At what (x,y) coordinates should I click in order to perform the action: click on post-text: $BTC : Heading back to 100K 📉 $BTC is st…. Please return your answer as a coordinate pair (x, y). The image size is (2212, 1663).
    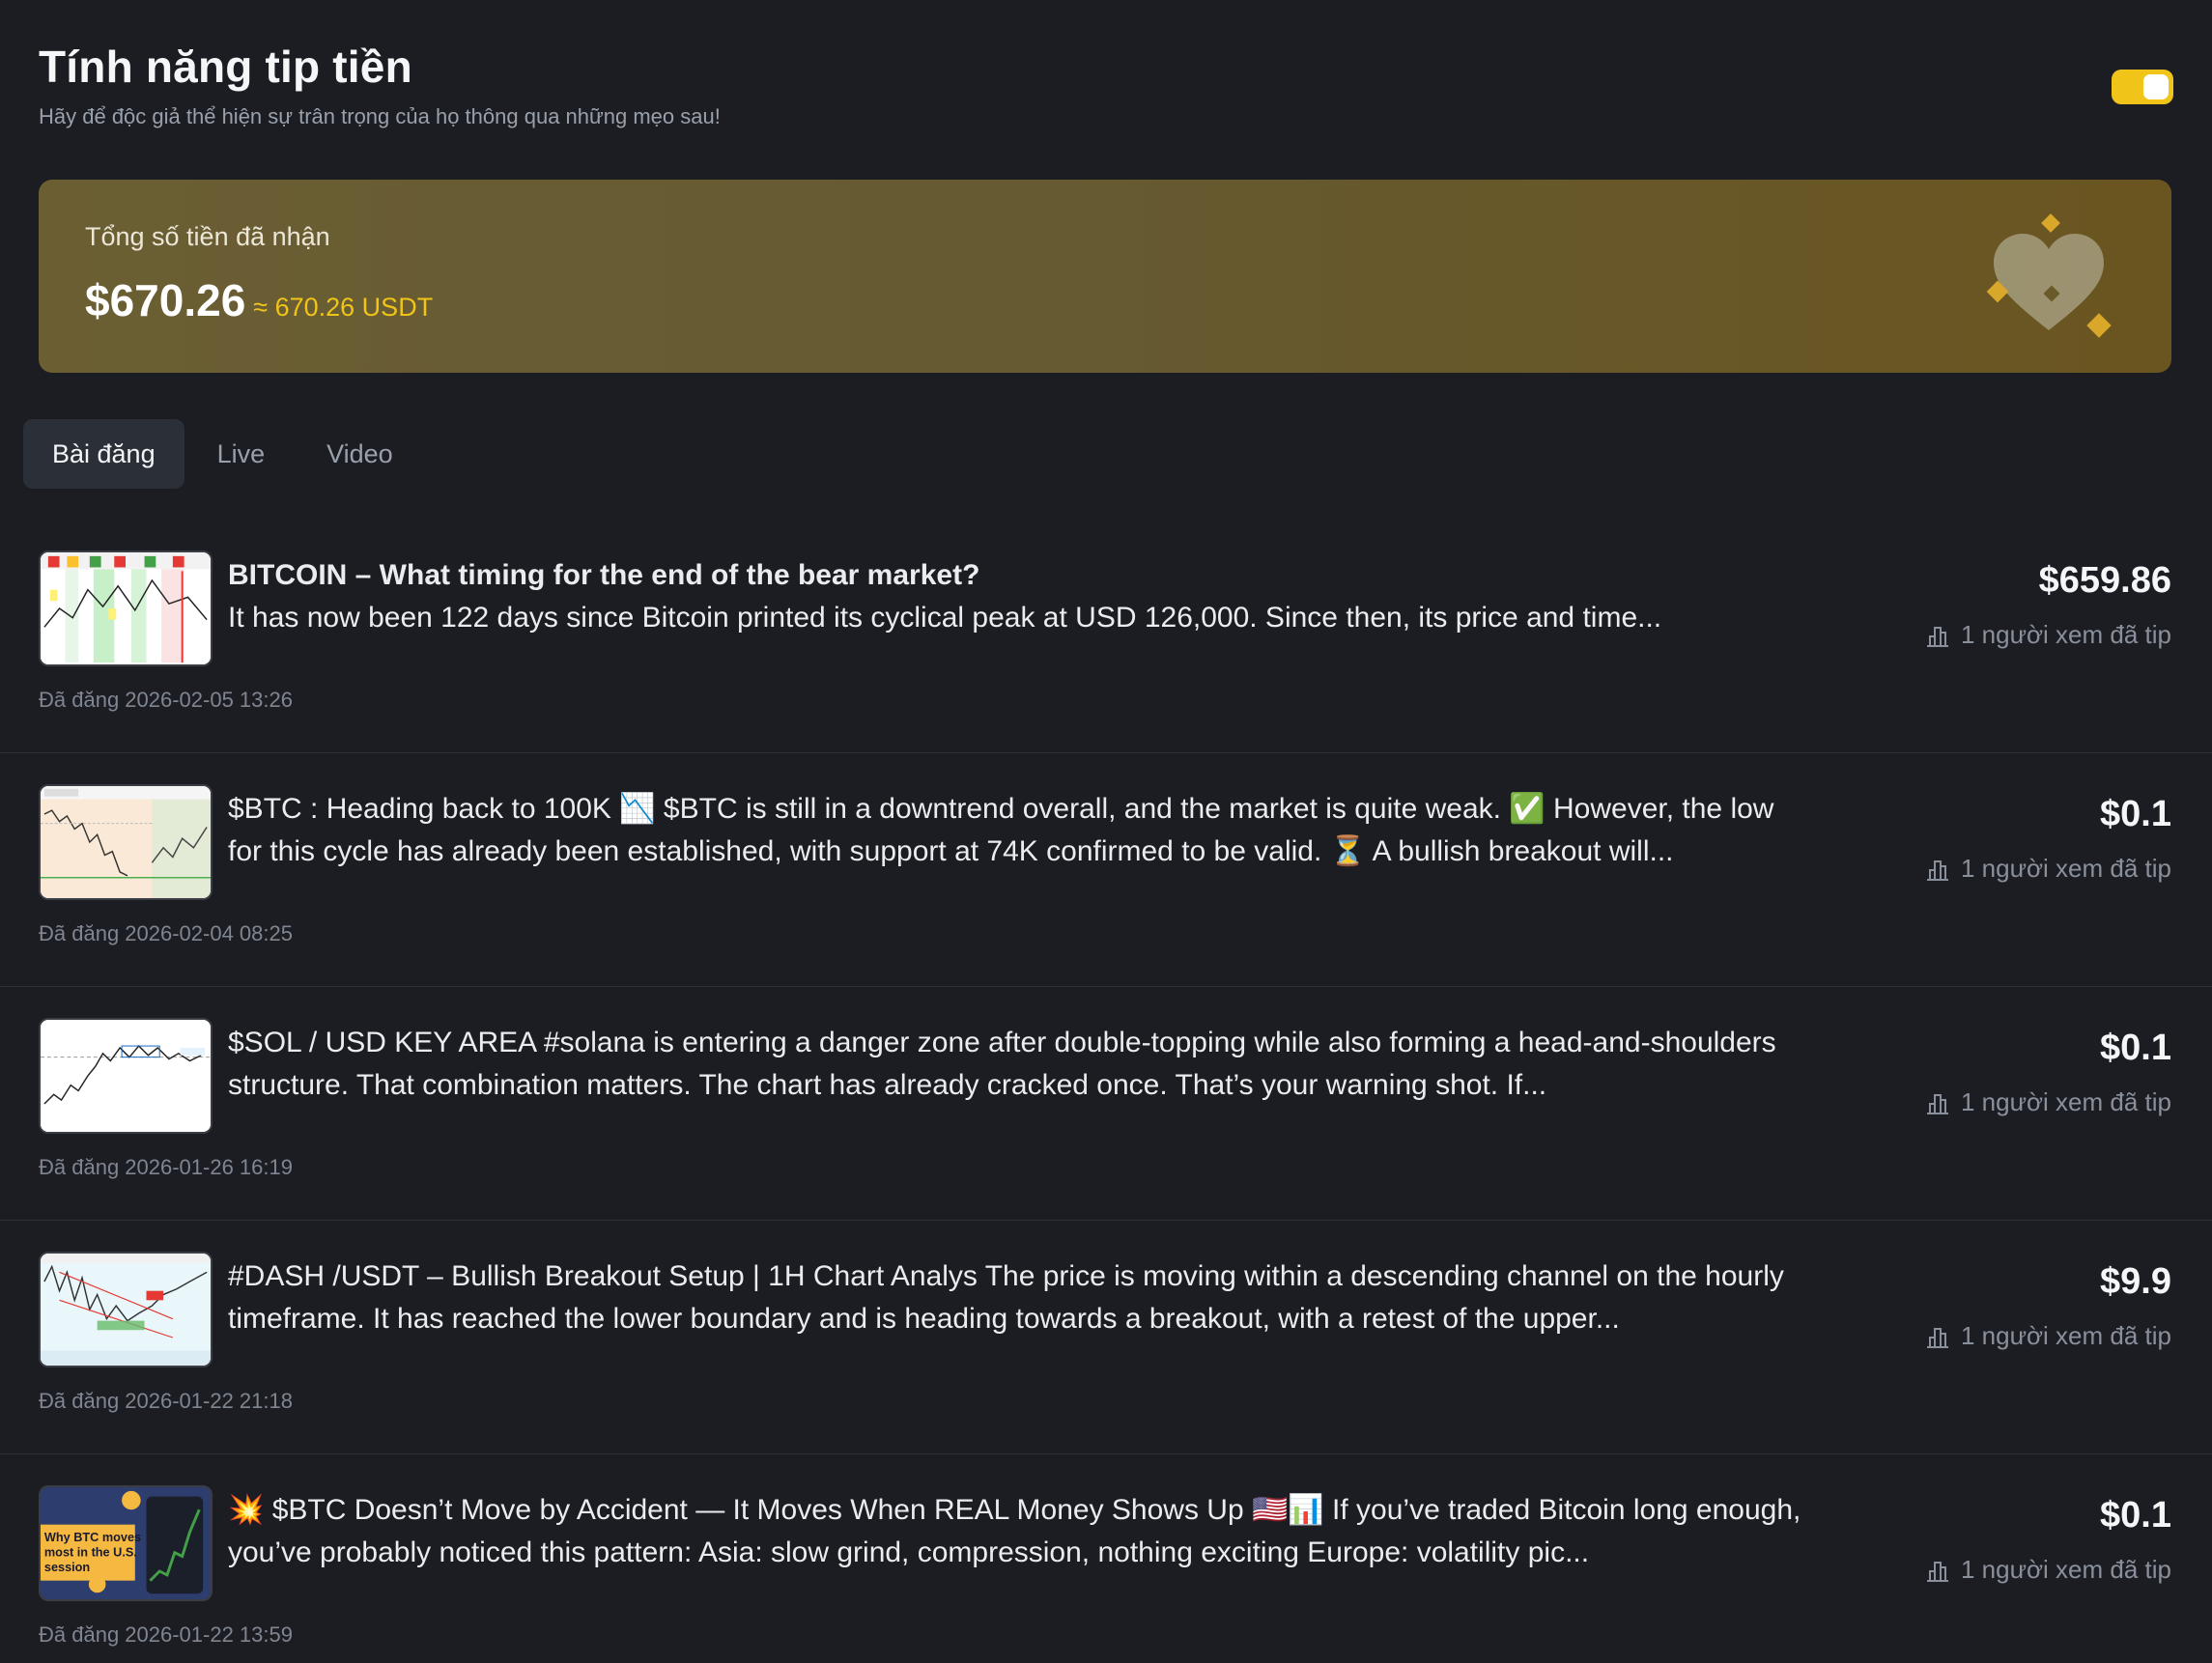
    Looking at the image, I should click on (1020, 830).